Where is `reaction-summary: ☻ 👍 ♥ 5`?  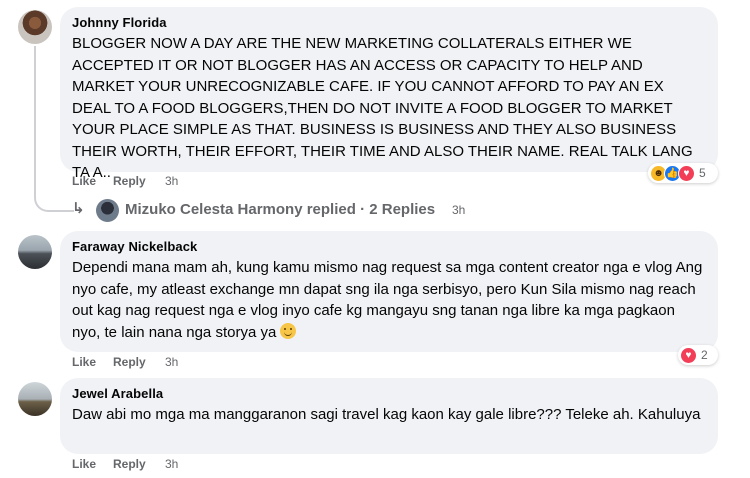
reaction-summary: ☻ 👍 ♥ 5 is located at coordinates (683, 173).